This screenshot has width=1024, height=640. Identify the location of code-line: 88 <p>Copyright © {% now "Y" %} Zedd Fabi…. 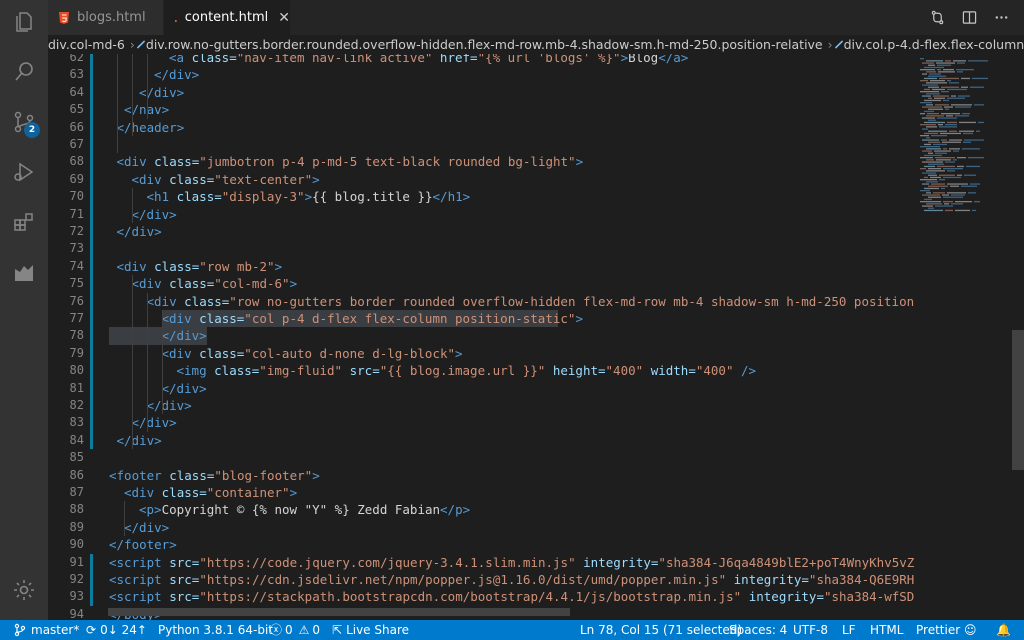
(481, 509).